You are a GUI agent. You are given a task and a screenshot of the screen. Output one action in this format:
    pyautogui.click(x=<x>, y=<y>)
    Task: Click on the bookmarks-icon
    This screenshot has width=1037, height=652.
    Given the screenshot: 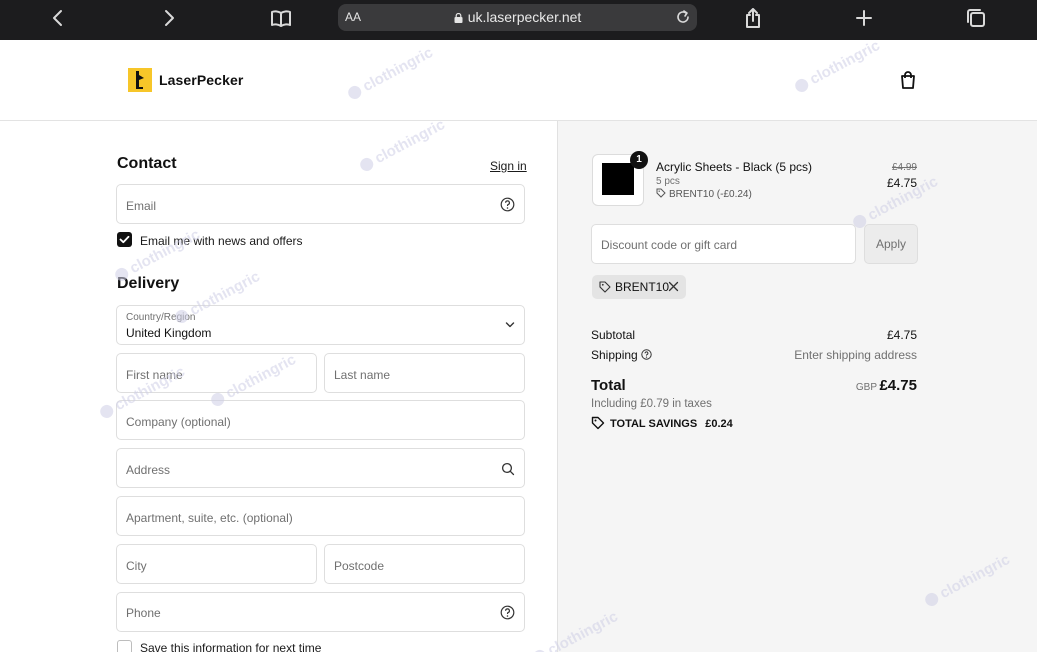 What is the action you would take?
    pyautogui.click(x=281, y=18)
    